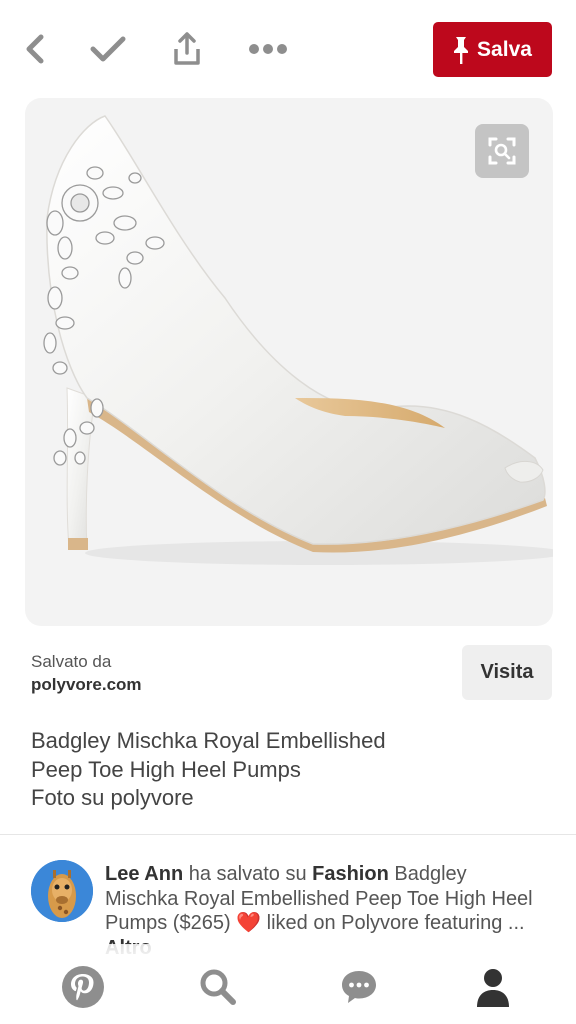 This screenshot has width=576, height=1024. Describe the element at coordinates (108, 49) in the screenshot. I see `check-icon` at that location.